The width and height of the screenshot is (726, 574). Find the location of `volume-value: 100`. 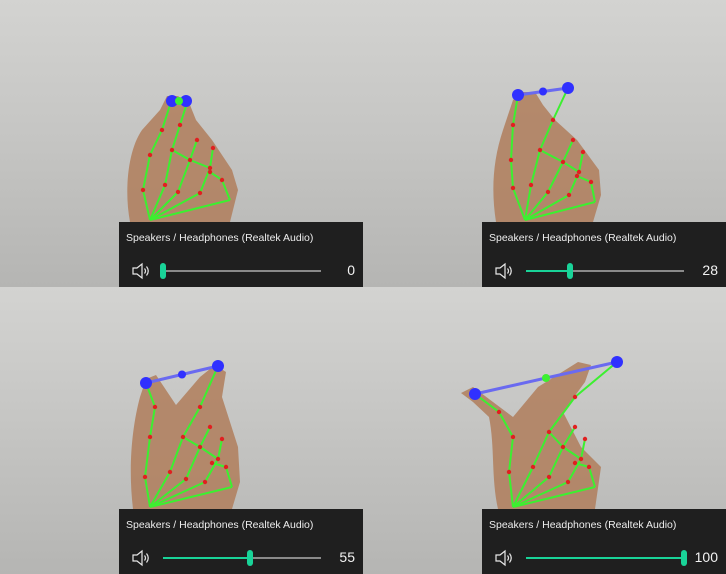

volume-value: 100 is located at coordinates (706, 557).